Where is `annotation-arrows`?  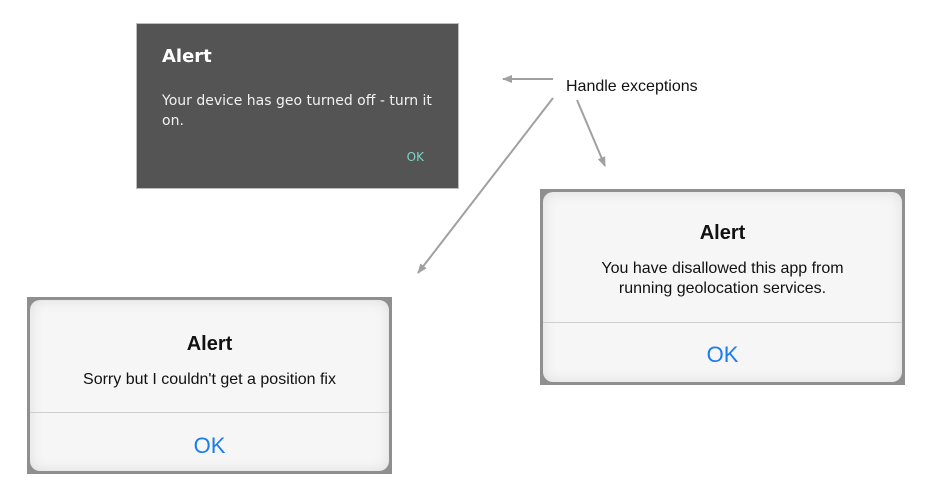 annotation-arrows is located at coordinates (511, 174).